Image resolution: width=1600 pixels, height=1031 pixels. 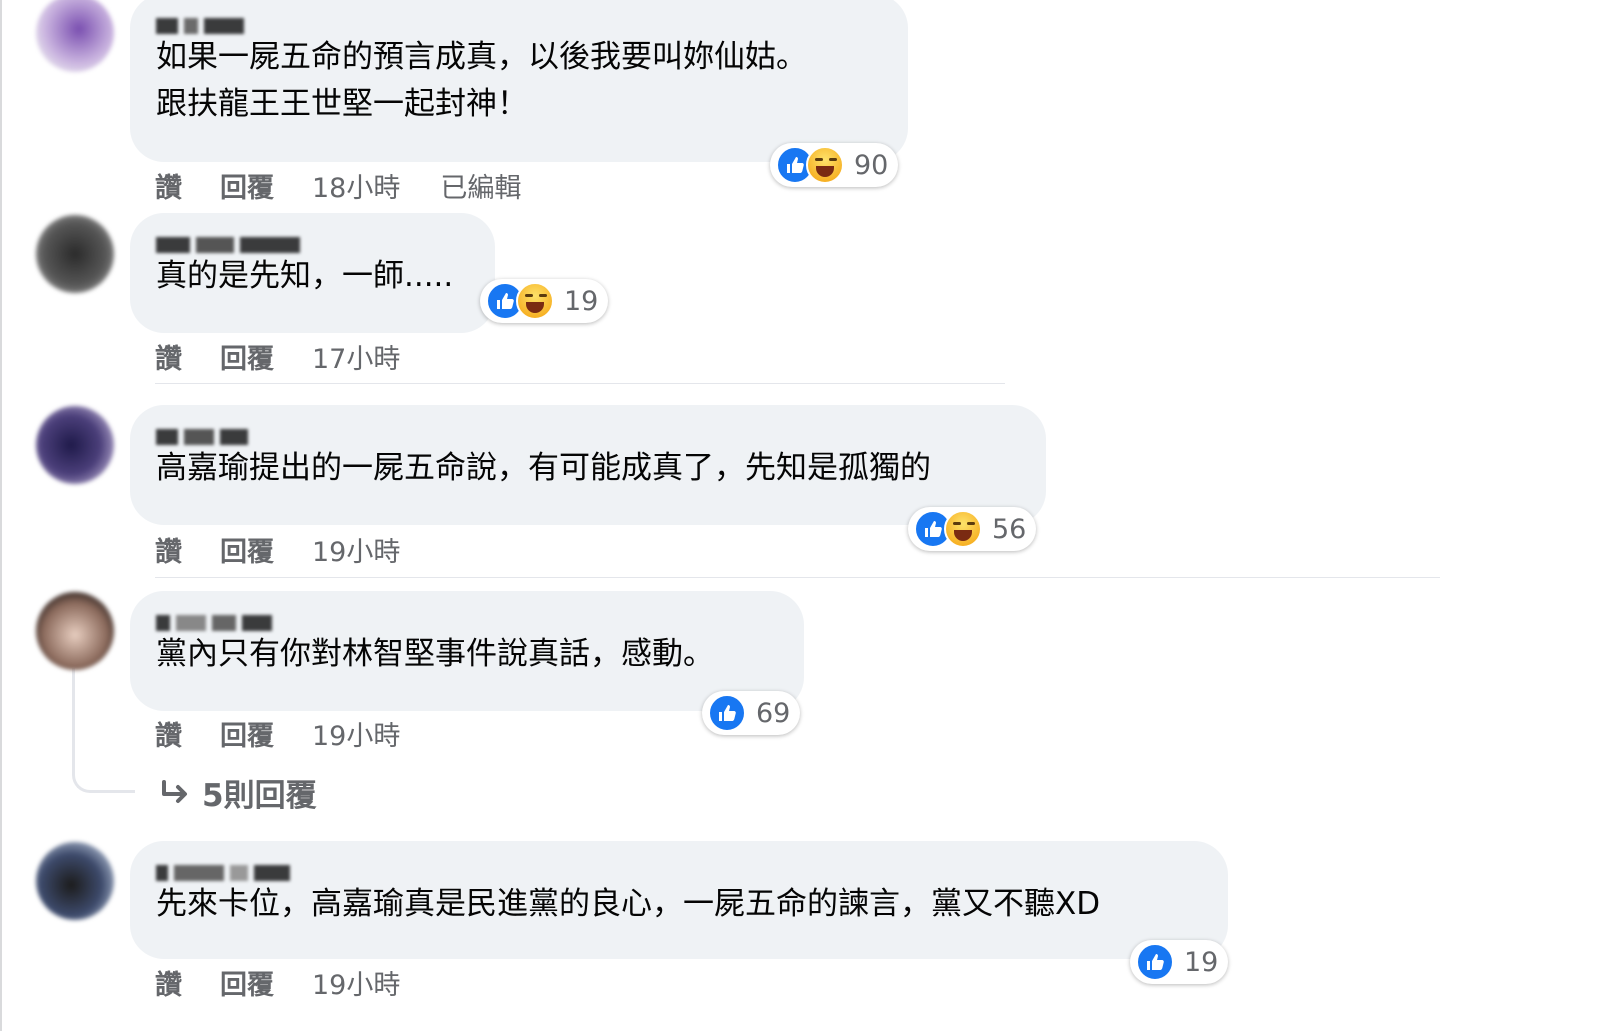 I want to click on comment-text-line: 如果一屍五命的預言成真，以後我要叫妳仙姑。, so click(x=481, y=57).